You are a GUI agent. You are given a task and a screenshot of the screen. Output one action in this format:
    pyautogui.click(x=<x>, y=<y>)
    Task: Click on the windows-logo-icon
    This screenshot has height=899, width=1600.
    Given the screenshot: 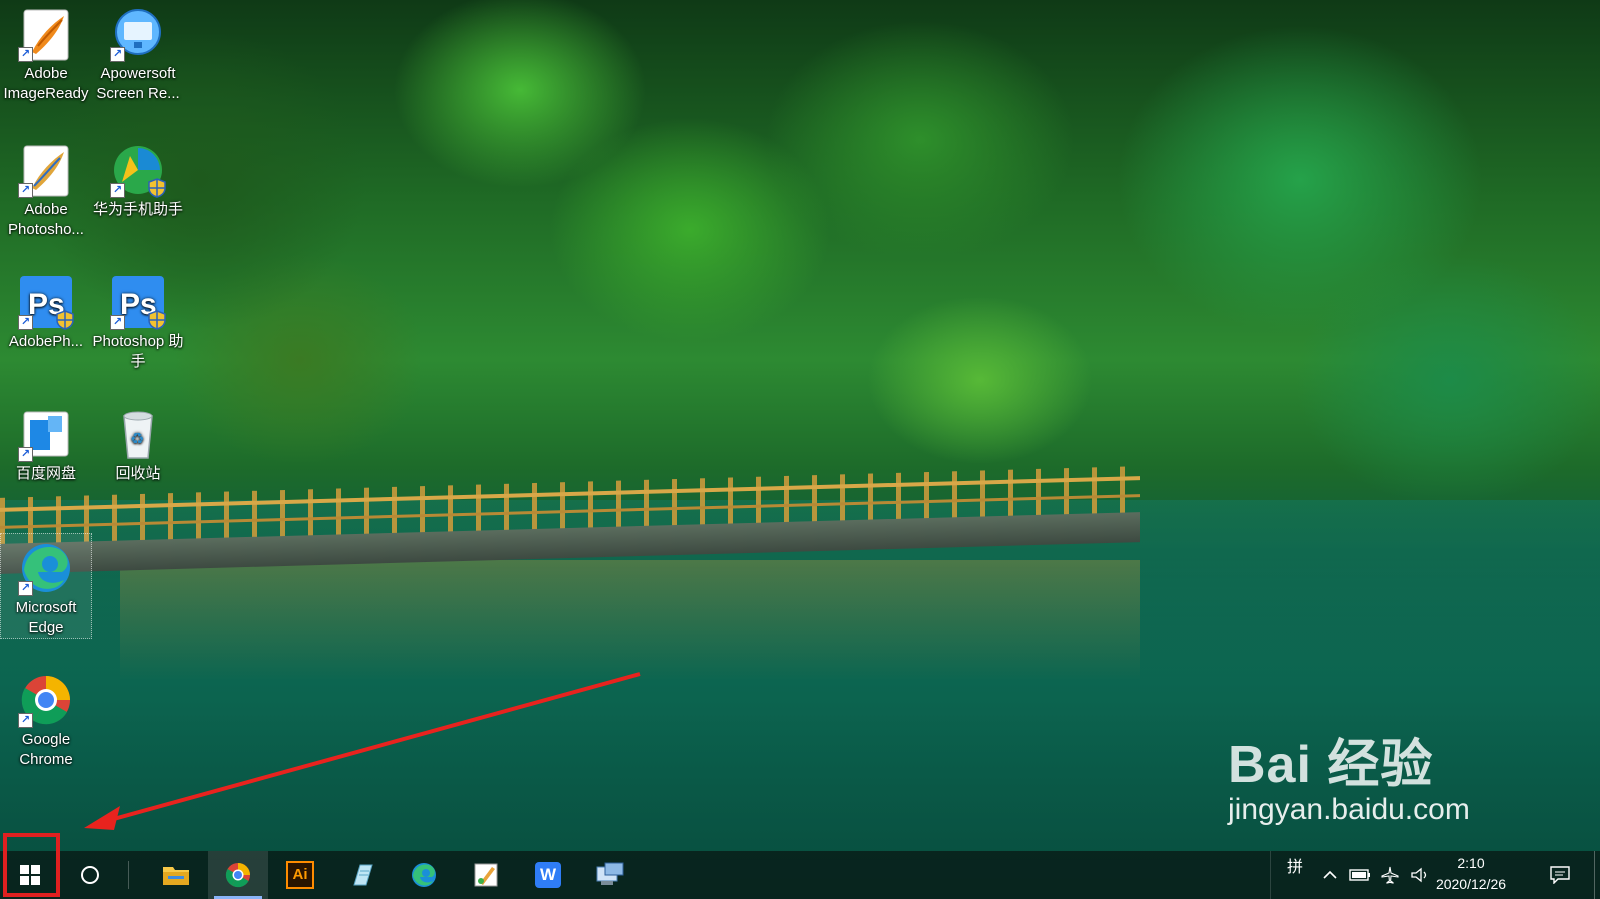 What is the action you would take?
    pyautogui.click(x=30, y=875)
    